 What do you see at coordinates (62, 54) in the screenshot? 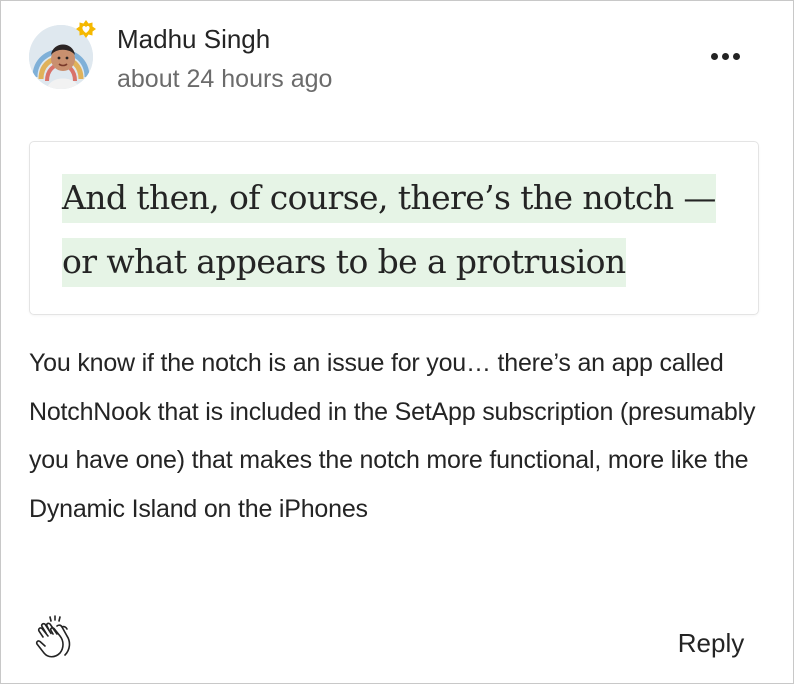
I see `author-avatar-container` at bounding box center [62, 54].